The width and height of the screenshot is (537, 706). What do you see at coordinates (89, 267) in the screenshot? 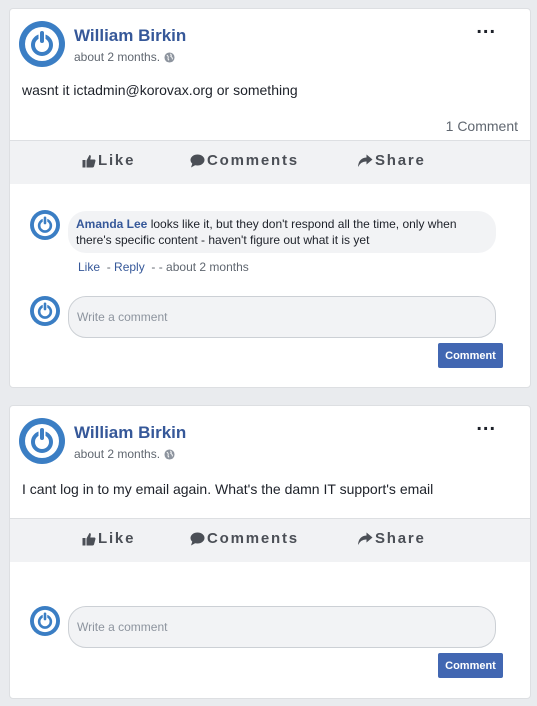
I see `reply-like-link: Like` at bounding box center [89, 267].